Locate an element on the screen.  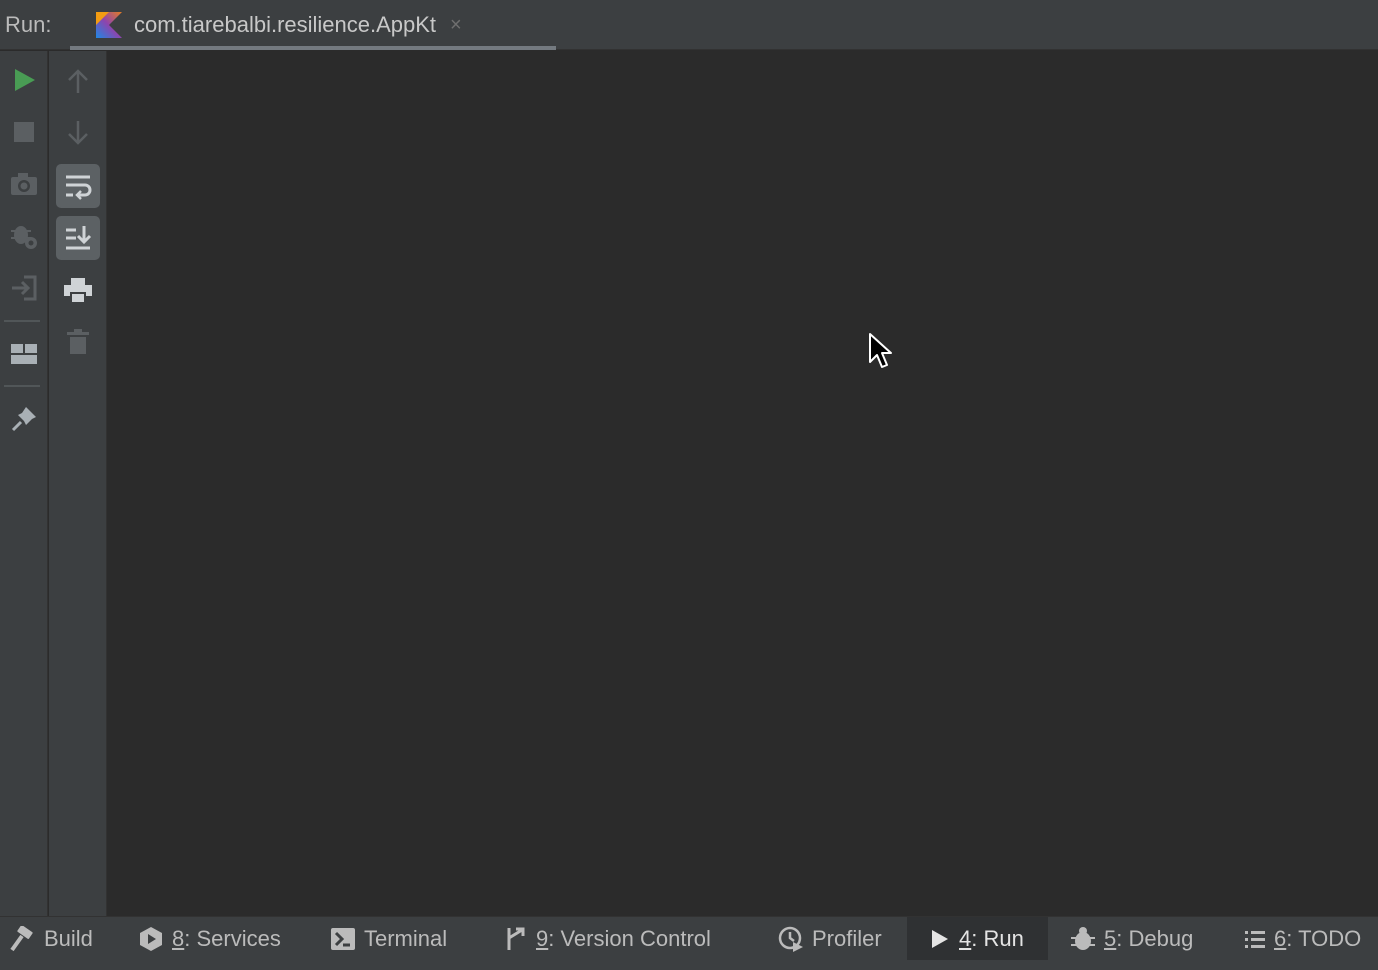
todo-tool-button: 6: TODO is located at coordinates (1302, 938).